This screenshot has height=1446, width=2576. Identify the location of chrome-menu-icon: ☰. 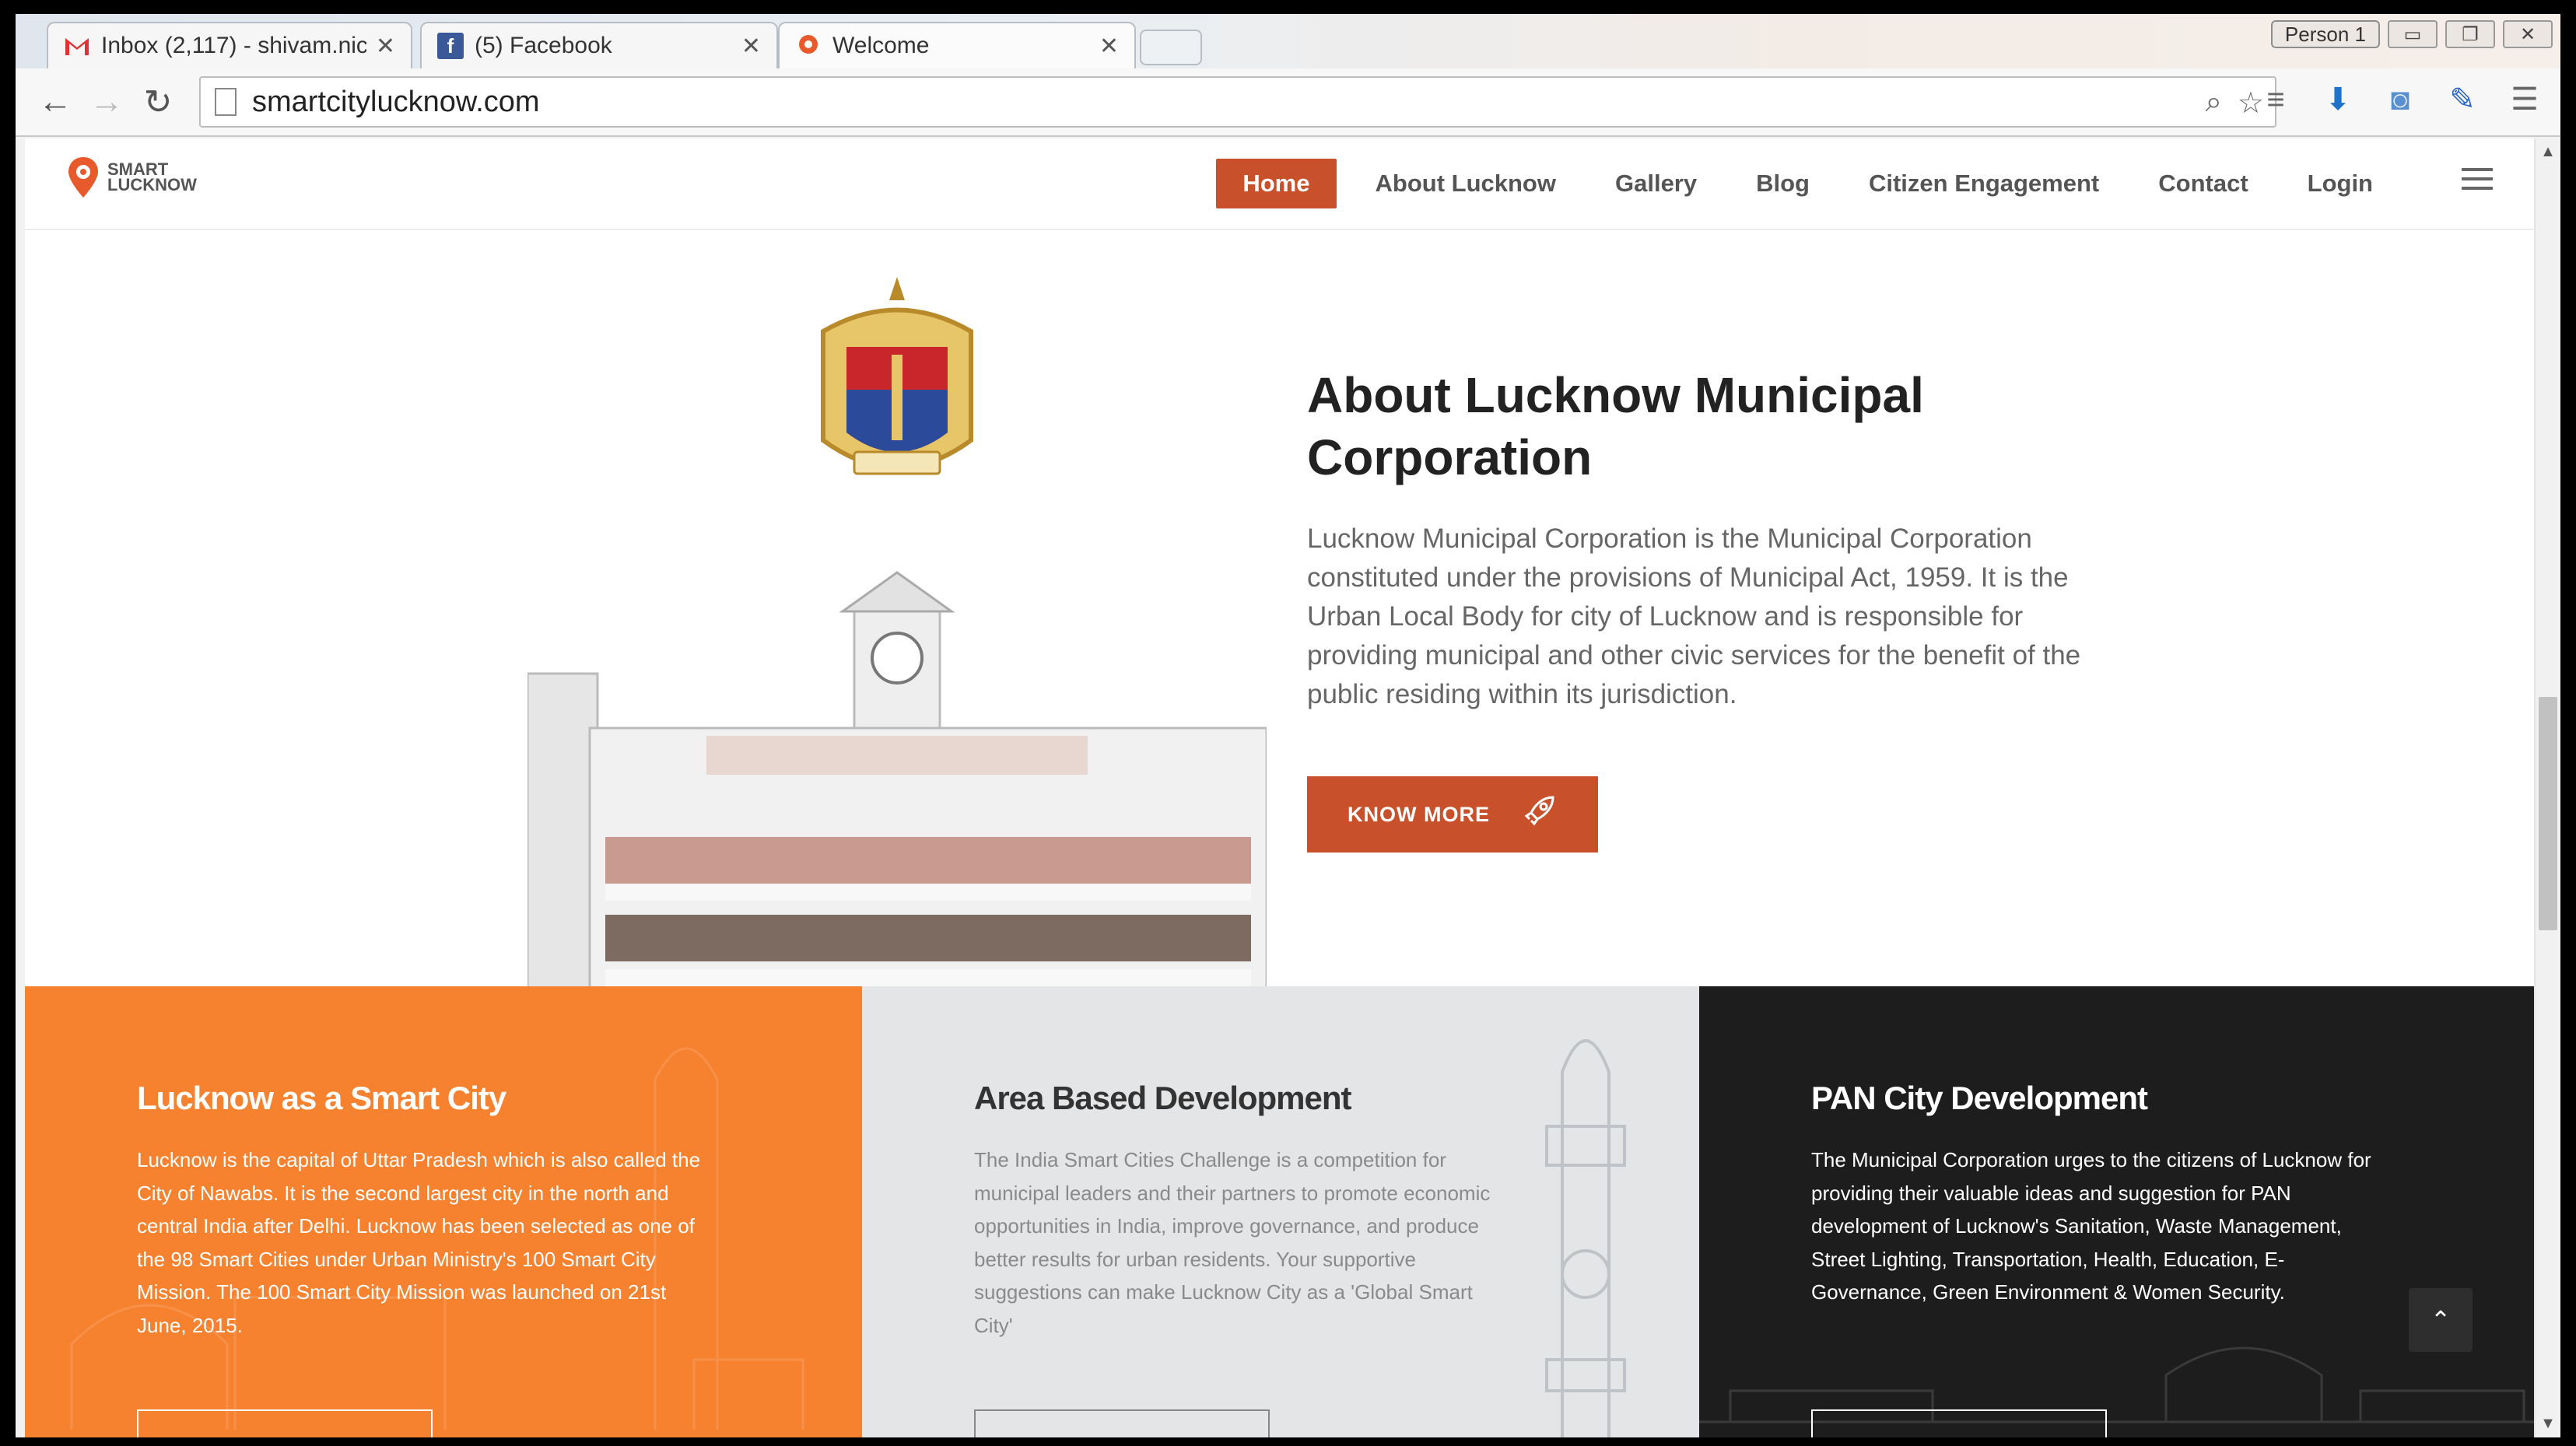
(2524, 100).